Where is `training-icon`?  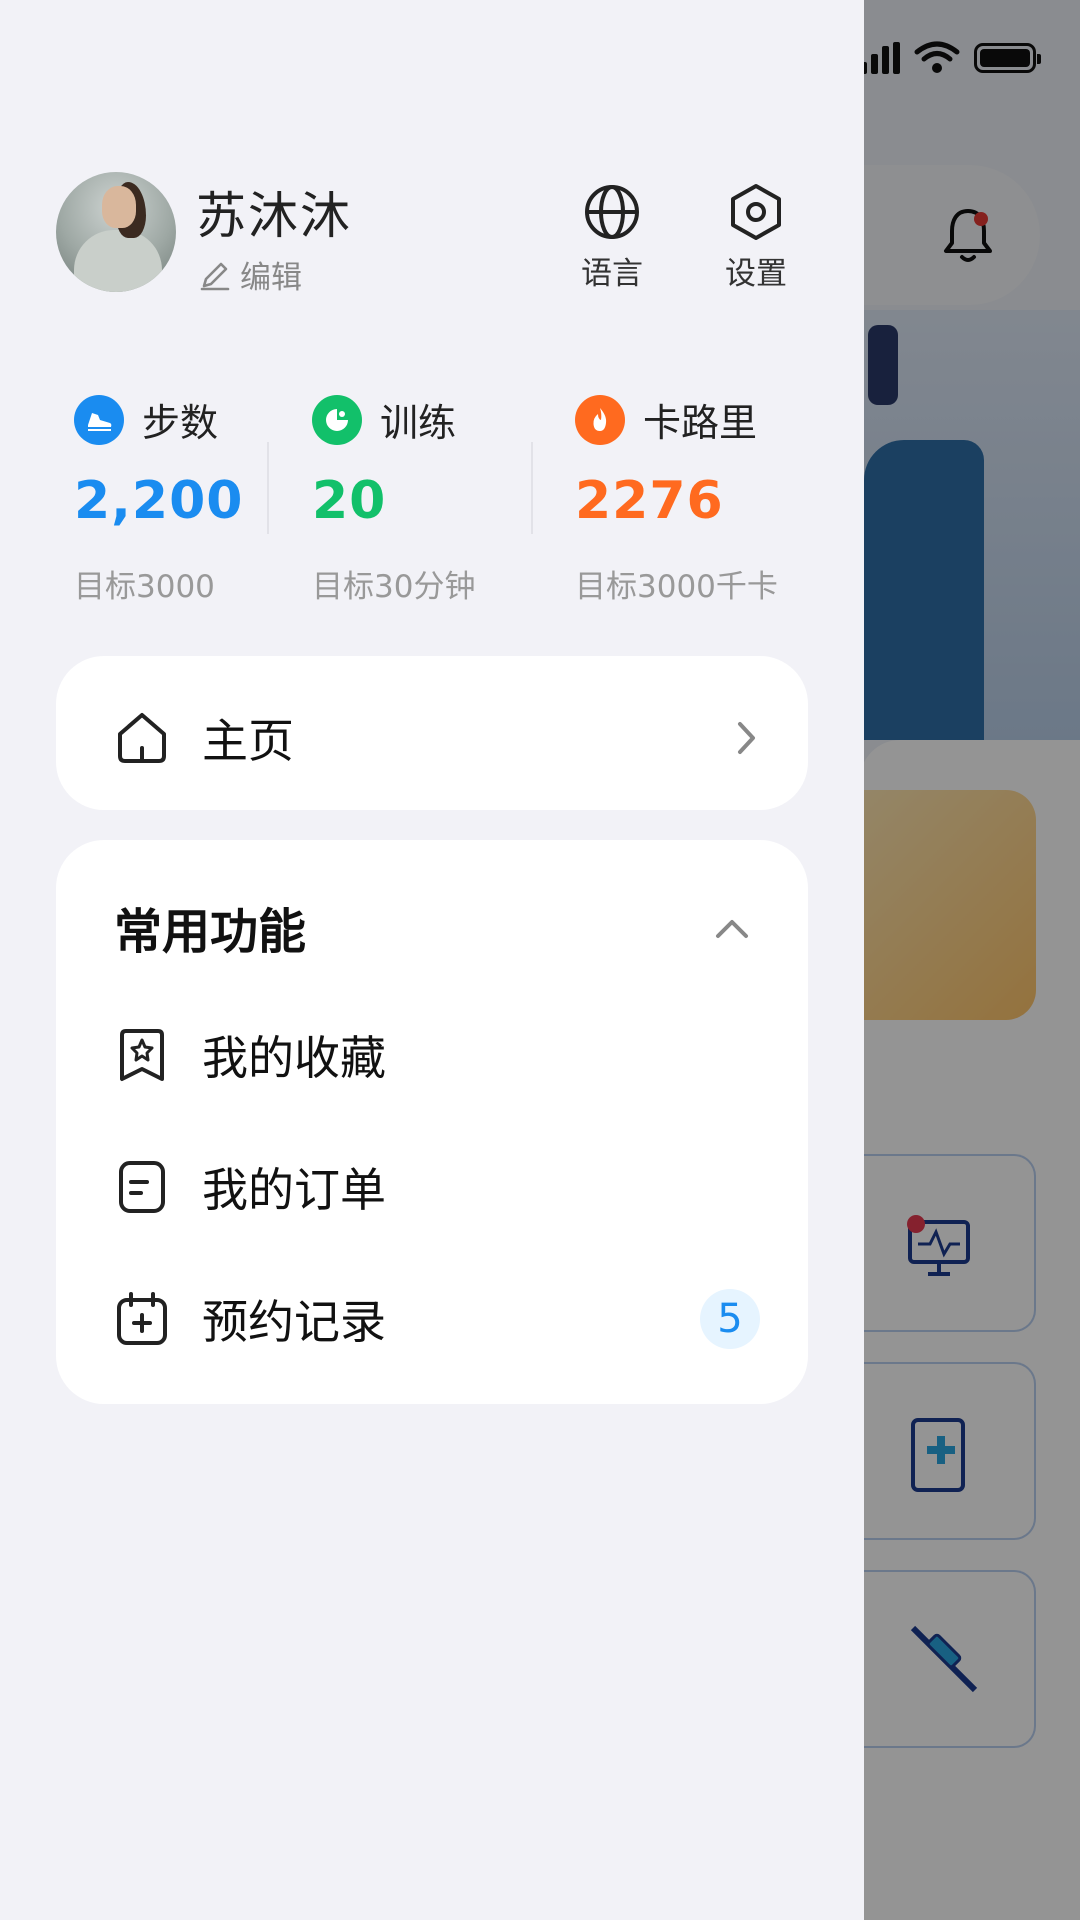 training-icon is located at coordinates (337, 419).